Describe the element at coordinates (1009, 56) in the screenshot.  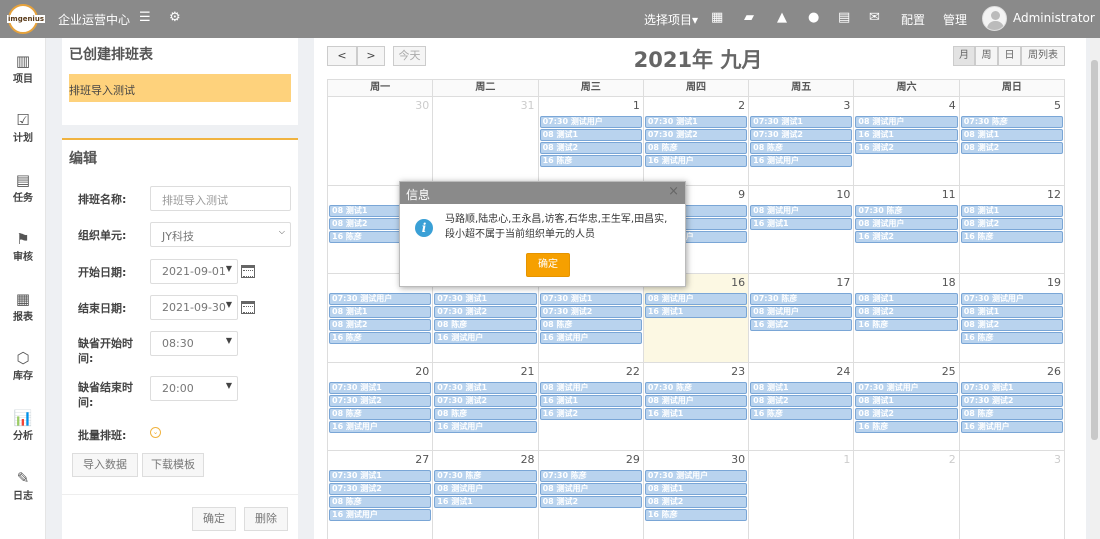
I see `view-day-button: 日` at that location.